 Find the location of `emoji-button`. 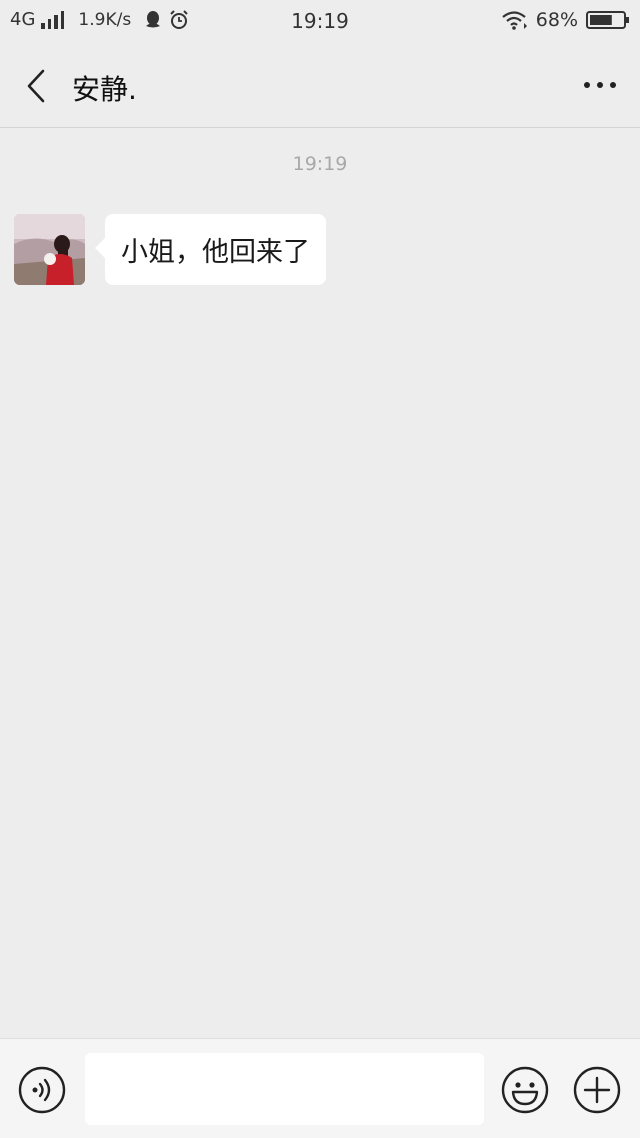

emoji-button is located at coordinates (525, 1090).